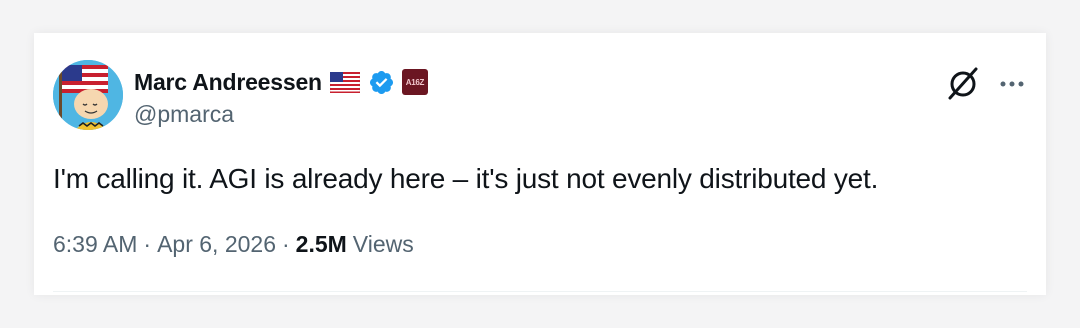 The width and height of the screenshot is (1080, 328). What do you see at coordinates (216, 244) in the screenshot?
I see `tweet-date: Apr 6, 2026` at bounding box center [216, 244].